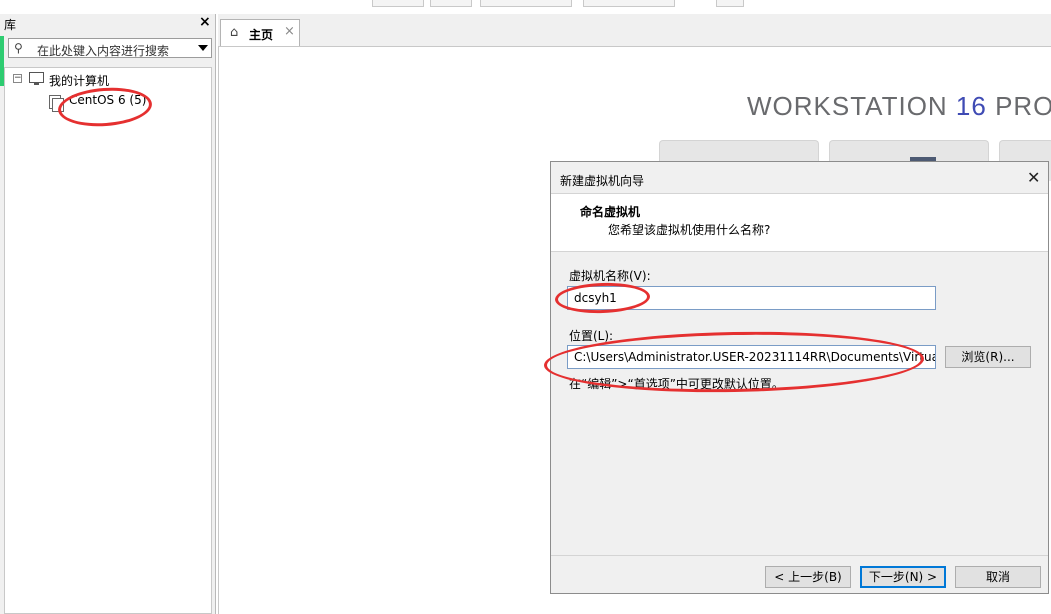  I want to click on tree-item-vm: CentOS 6 (5), so click(107, 100).